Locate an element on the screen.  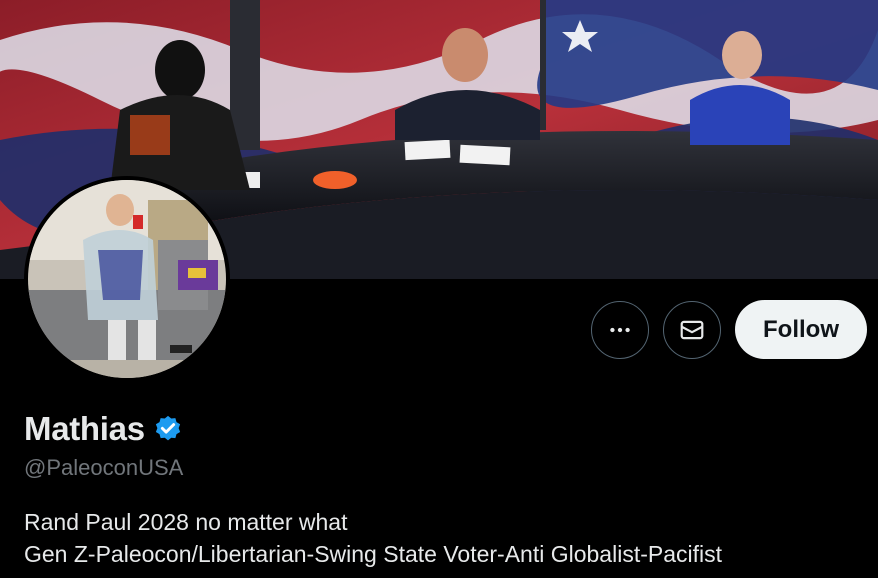
profile-handle: @PaleoconUSA is located at coordinates (104, 467).